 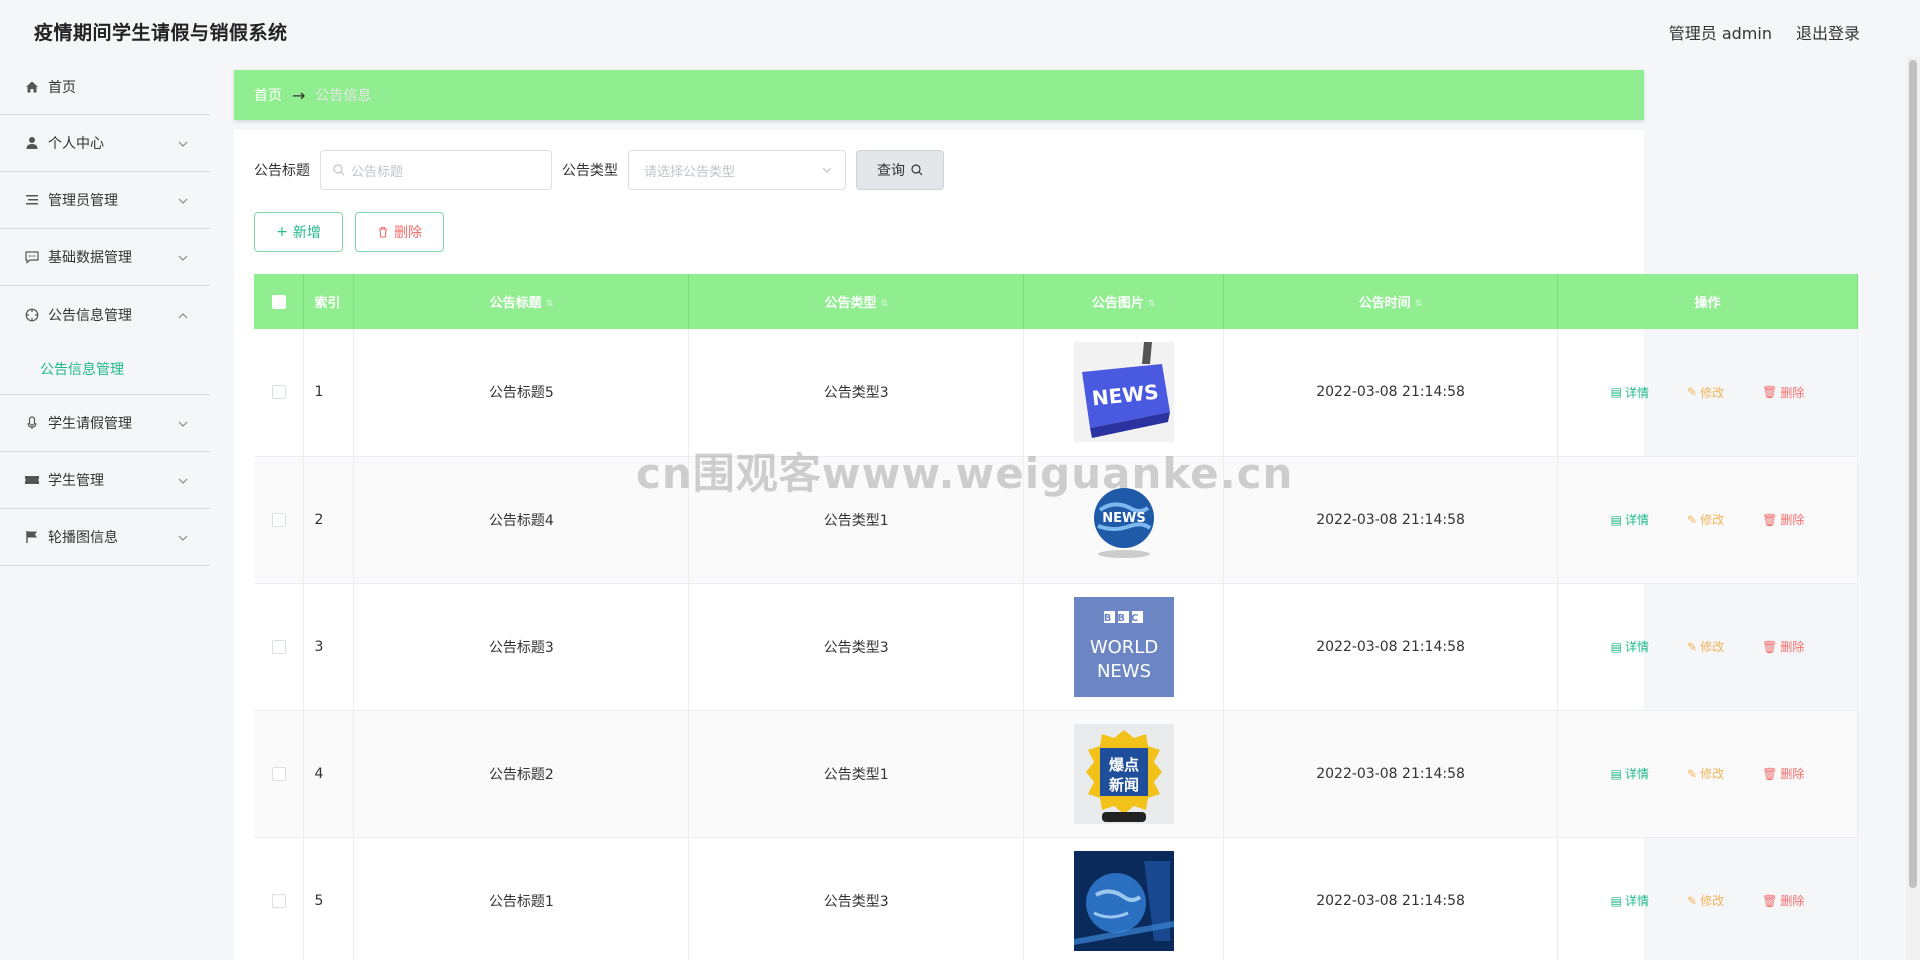 I want to click on logout-link: 退出登录, so click(x=1828, y=32).